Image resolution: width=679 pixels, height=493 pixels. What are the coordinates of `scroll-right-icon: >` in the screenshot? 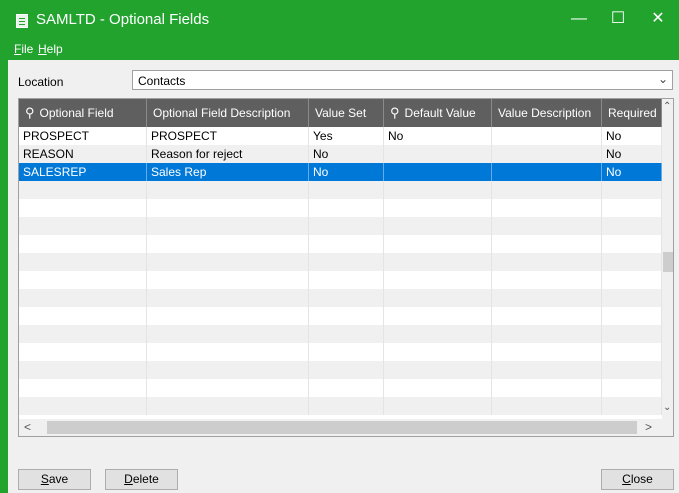 It's located at (648, 427).